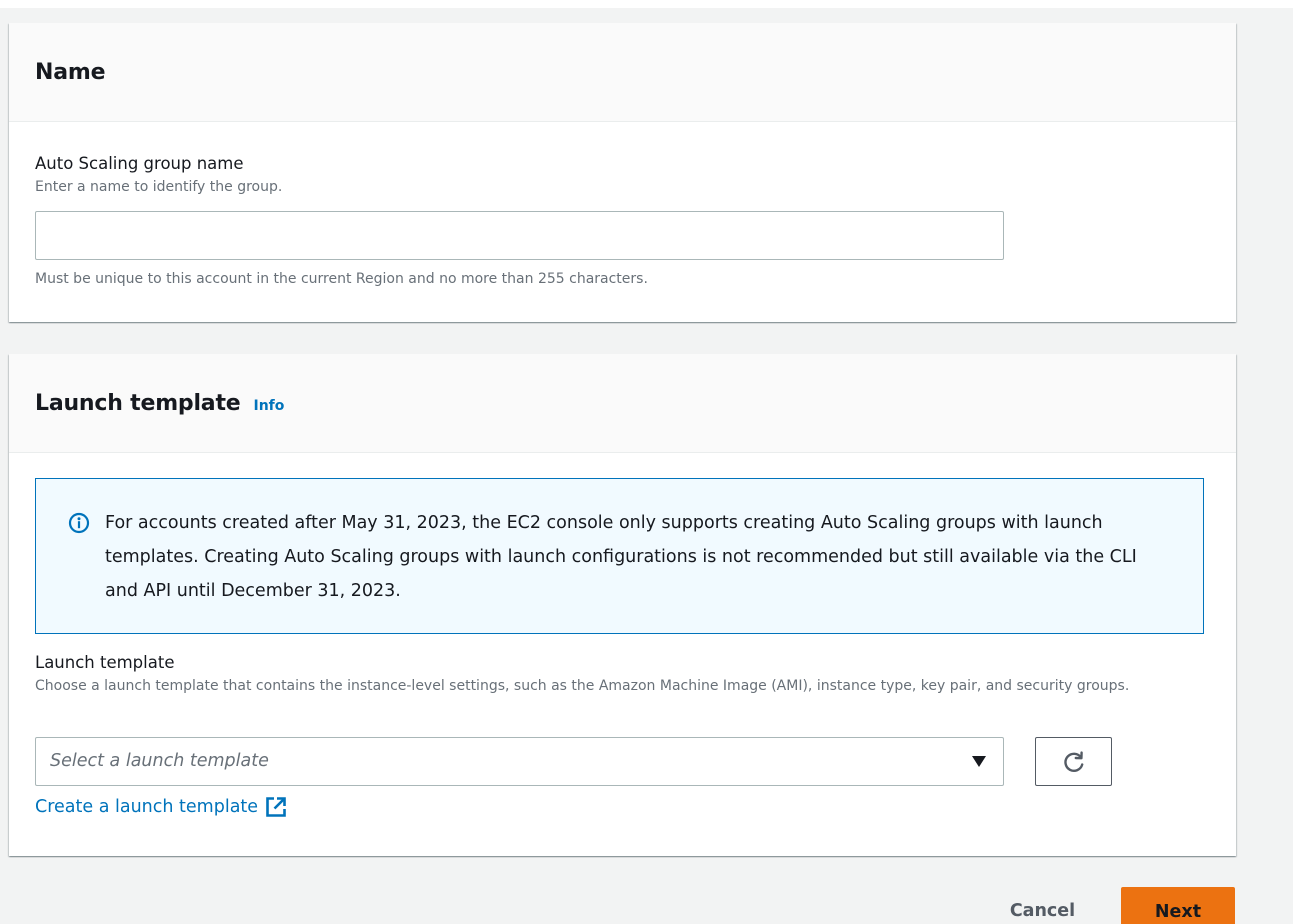 The width and height of the screenshot is (1293, 924). What do you see at coordinates (159, 761) in the screenshot?
I see `select-placeholder: Select a launch template` at bounding box center [159, 761].